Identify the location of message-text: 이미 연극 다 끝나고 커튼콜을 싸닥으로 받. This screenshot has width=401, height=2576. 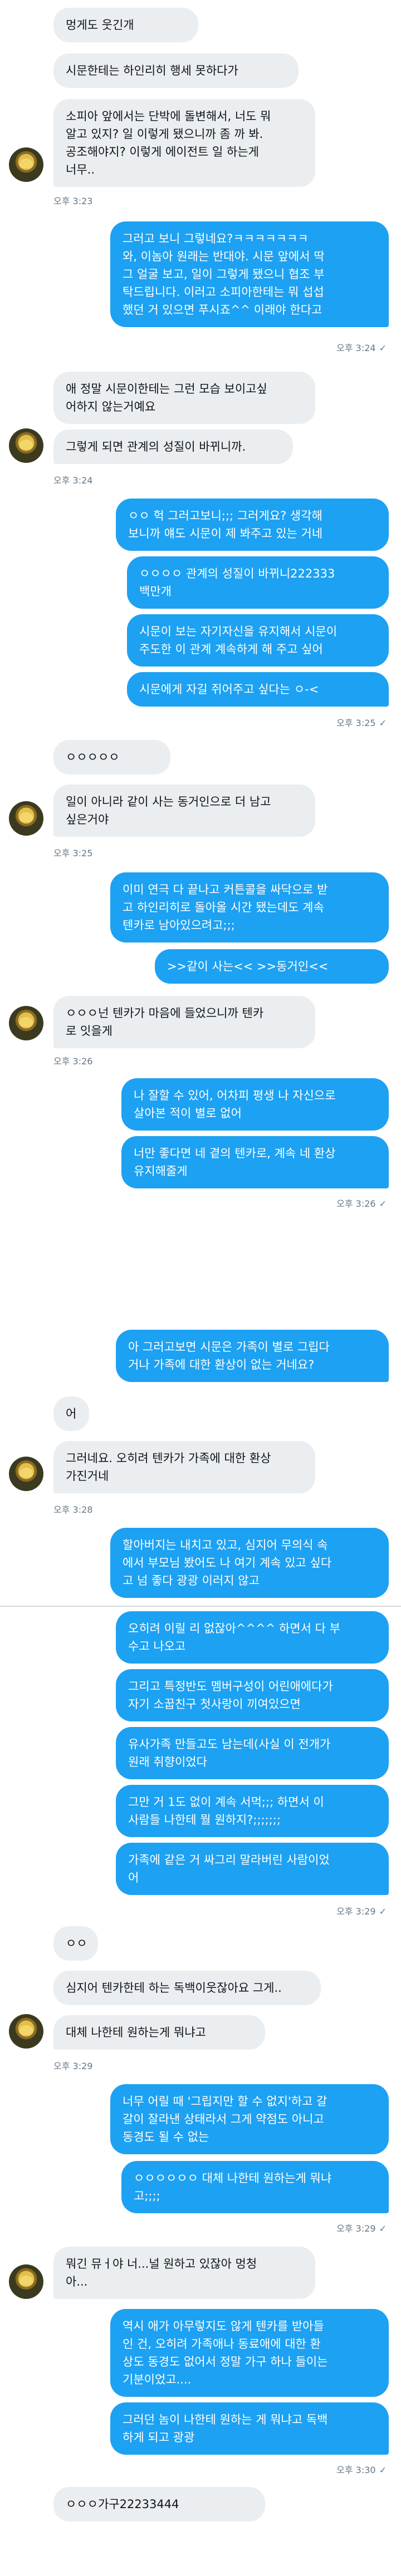
(225, 890).